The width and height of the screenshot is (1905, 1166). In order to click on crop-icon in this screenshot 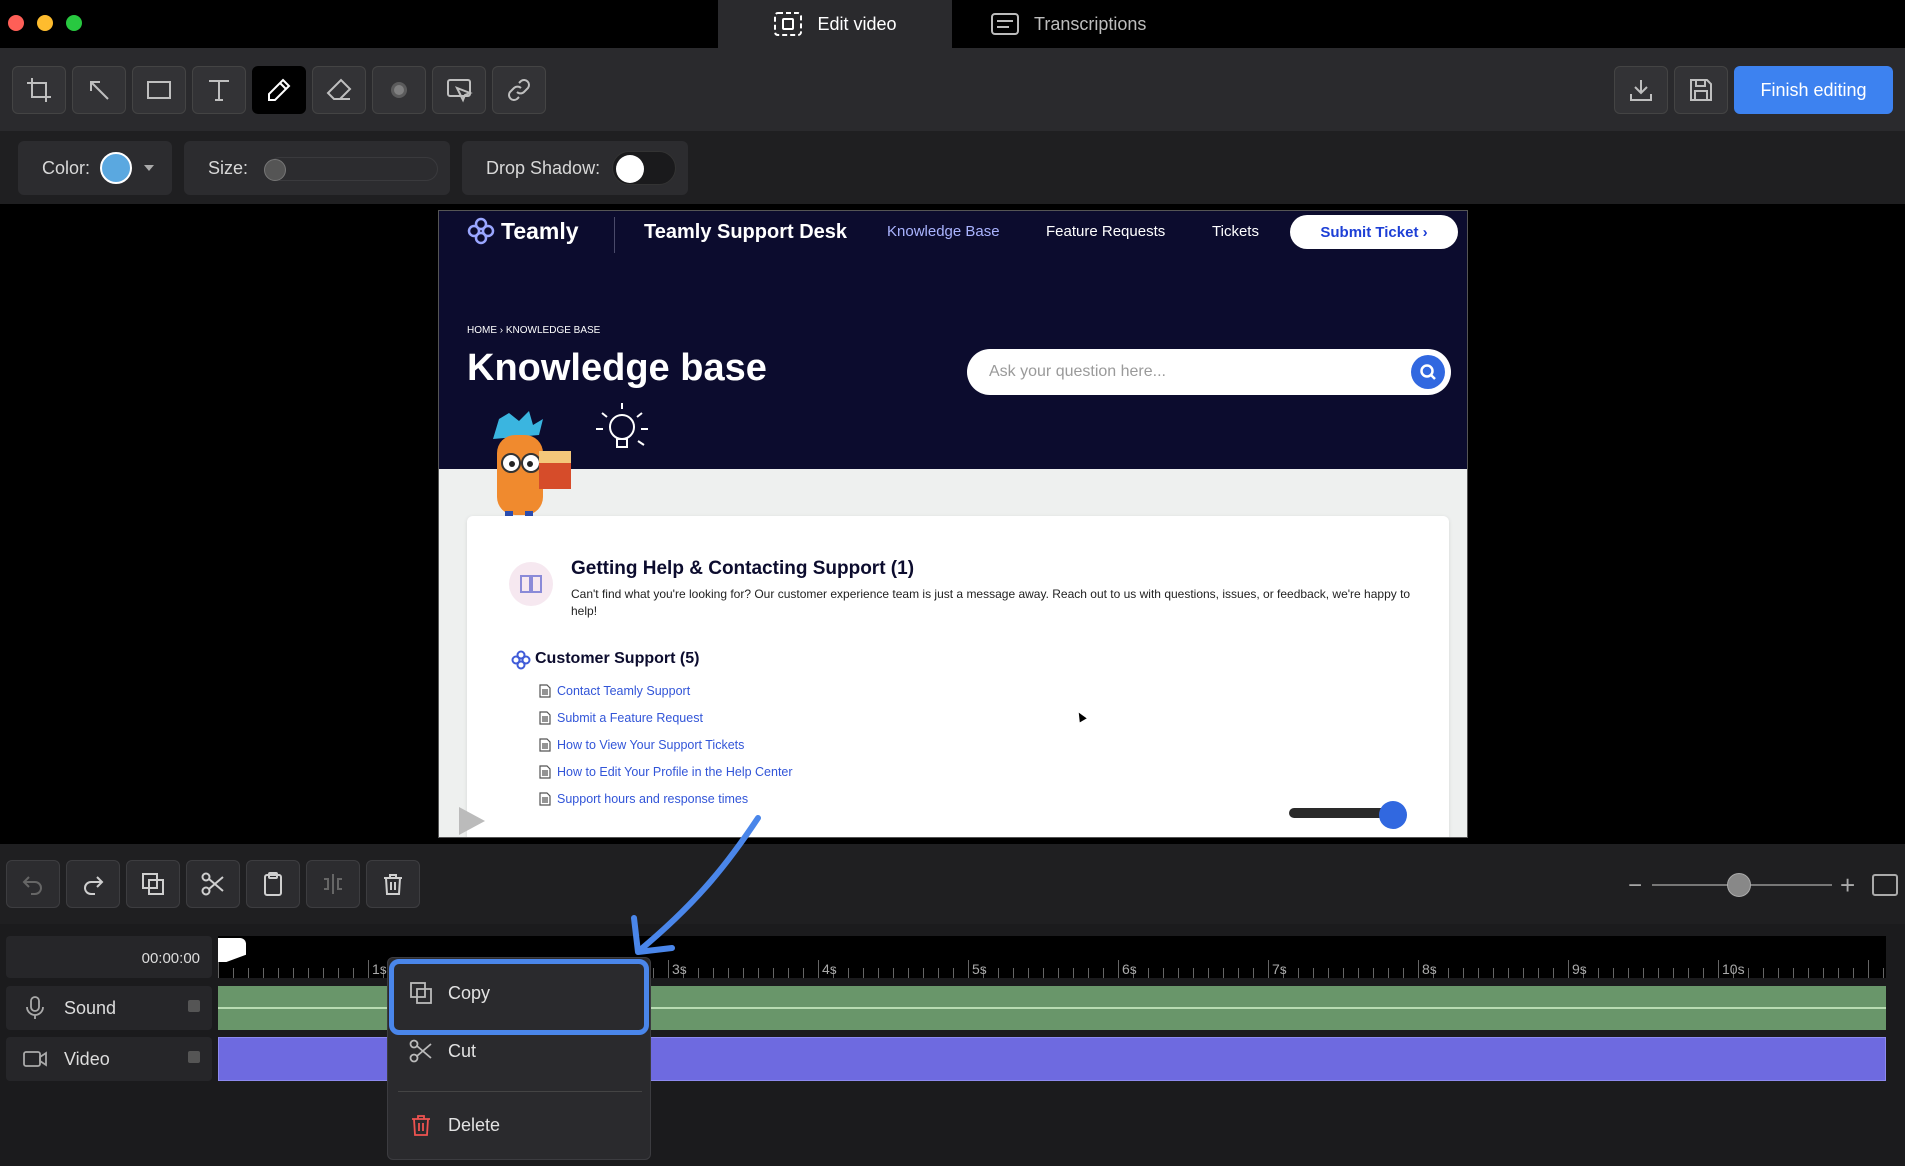, I will do `click(39, 90)`.